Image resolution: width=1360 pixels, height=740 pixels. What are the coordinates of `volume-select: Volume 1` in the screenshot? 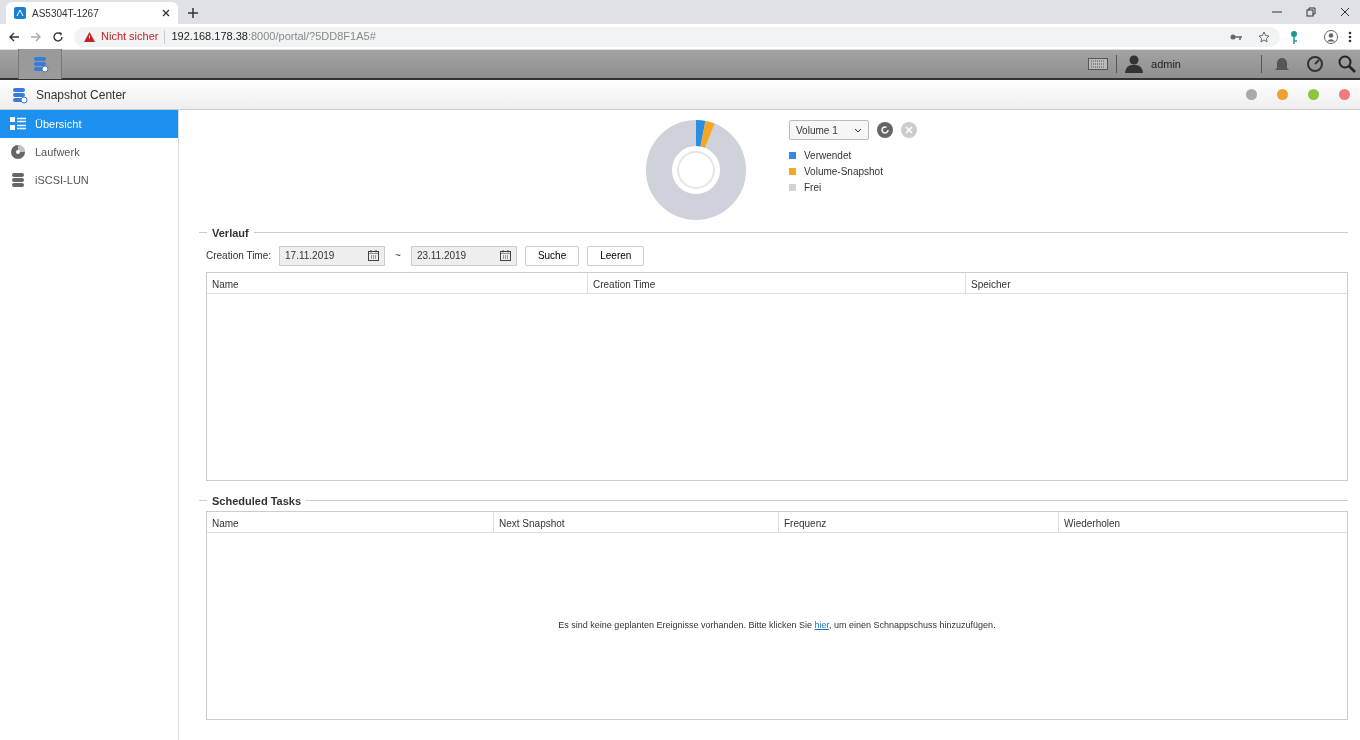 It's located at (829, 130).